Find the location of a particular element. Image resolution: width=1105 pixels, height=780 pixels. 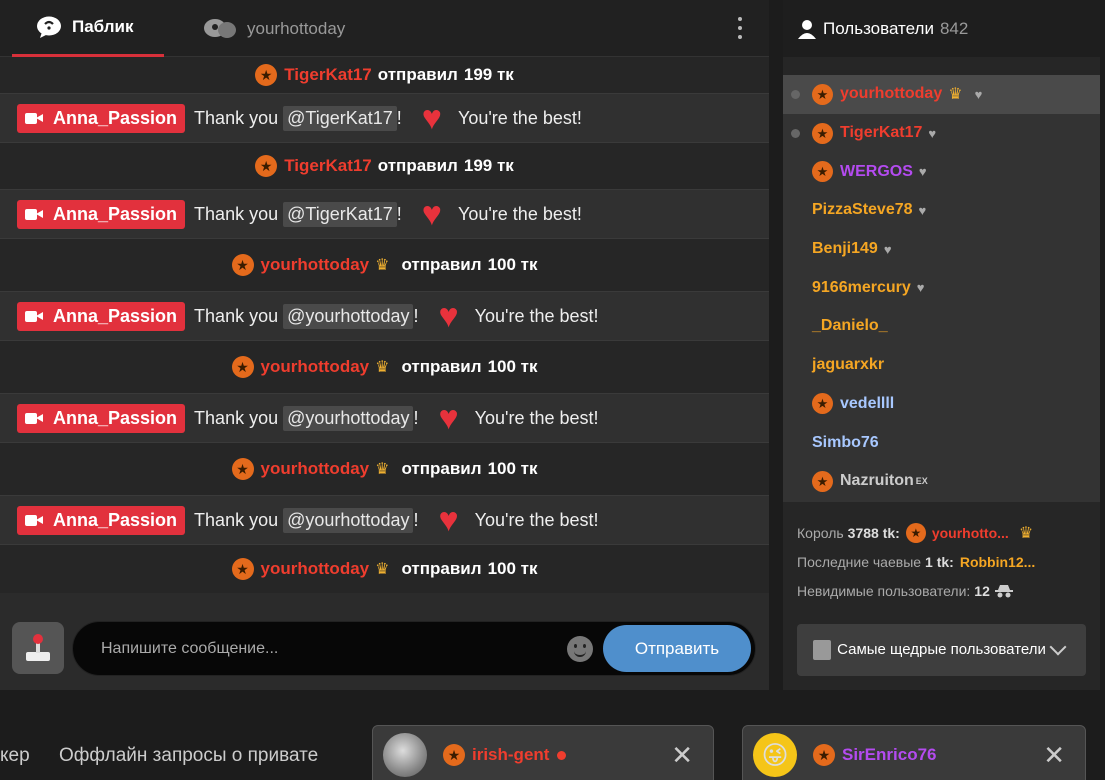

chat-bubble-icon is located at coordinates (49, 27).